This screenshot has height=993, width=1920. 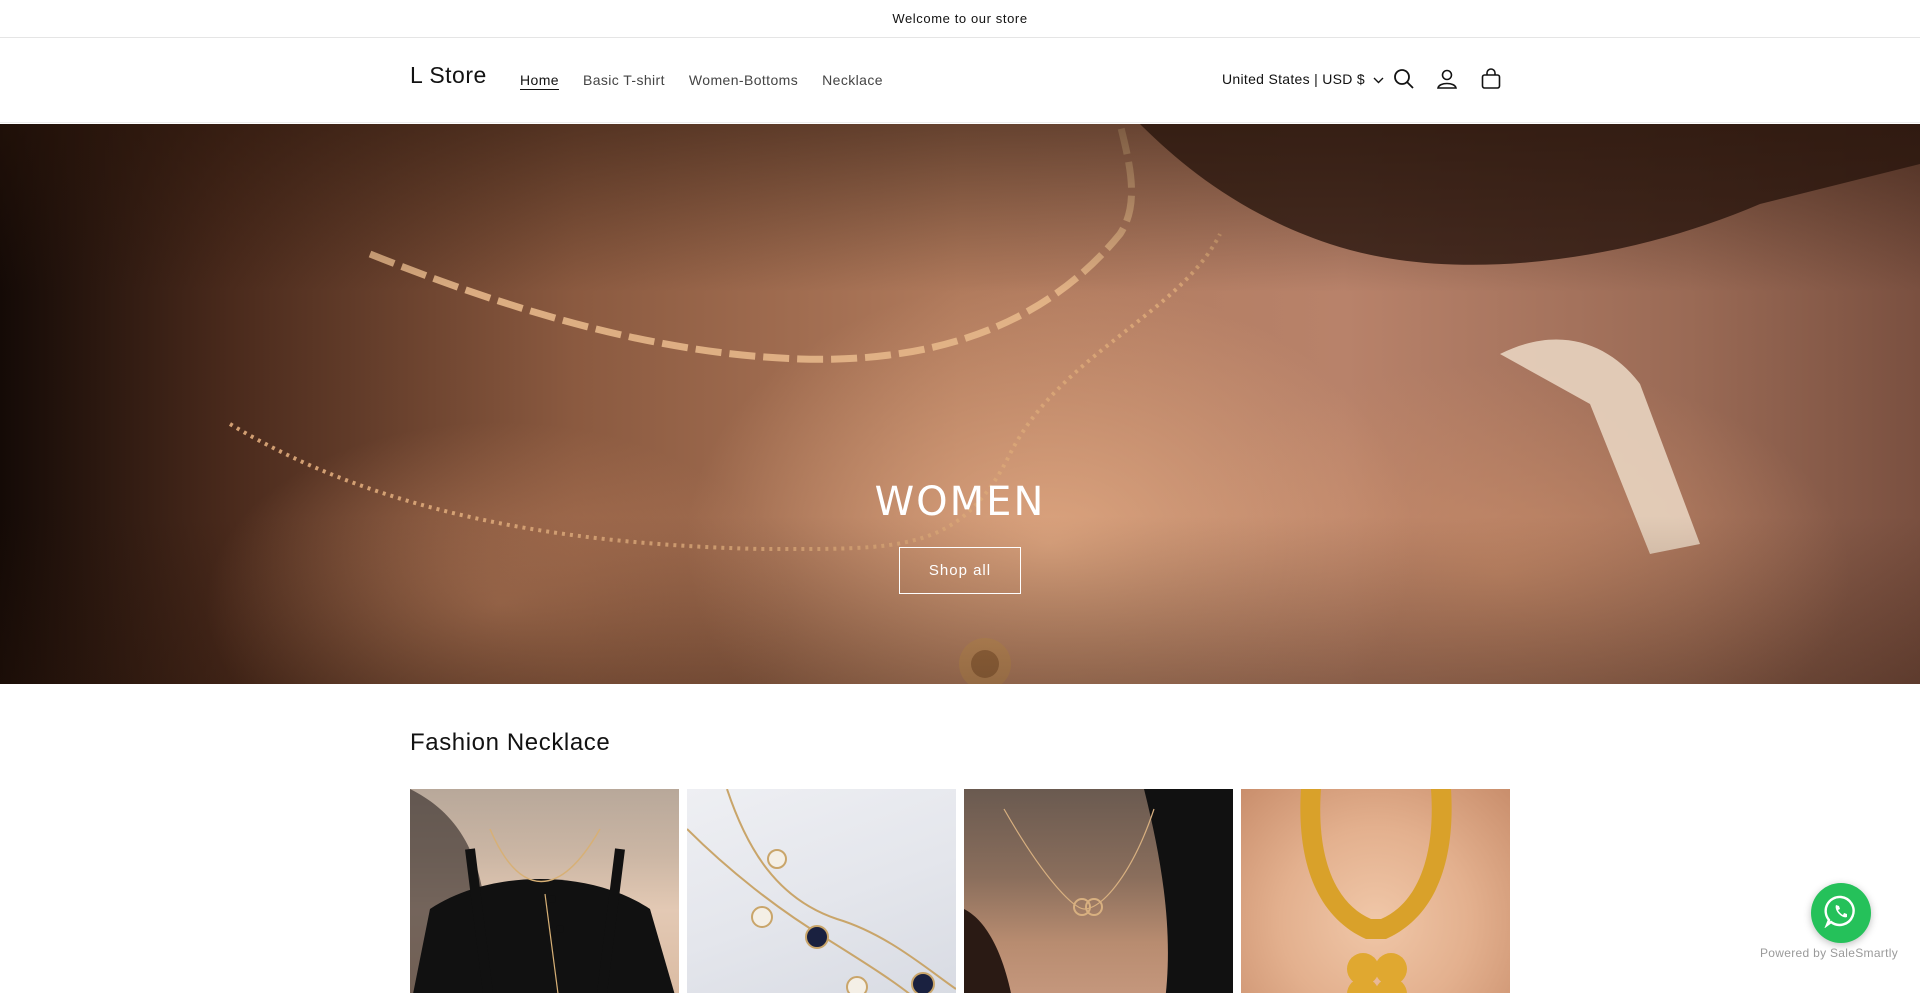 I want to click on nav-item-home: Home, so click(x=539, y=80).